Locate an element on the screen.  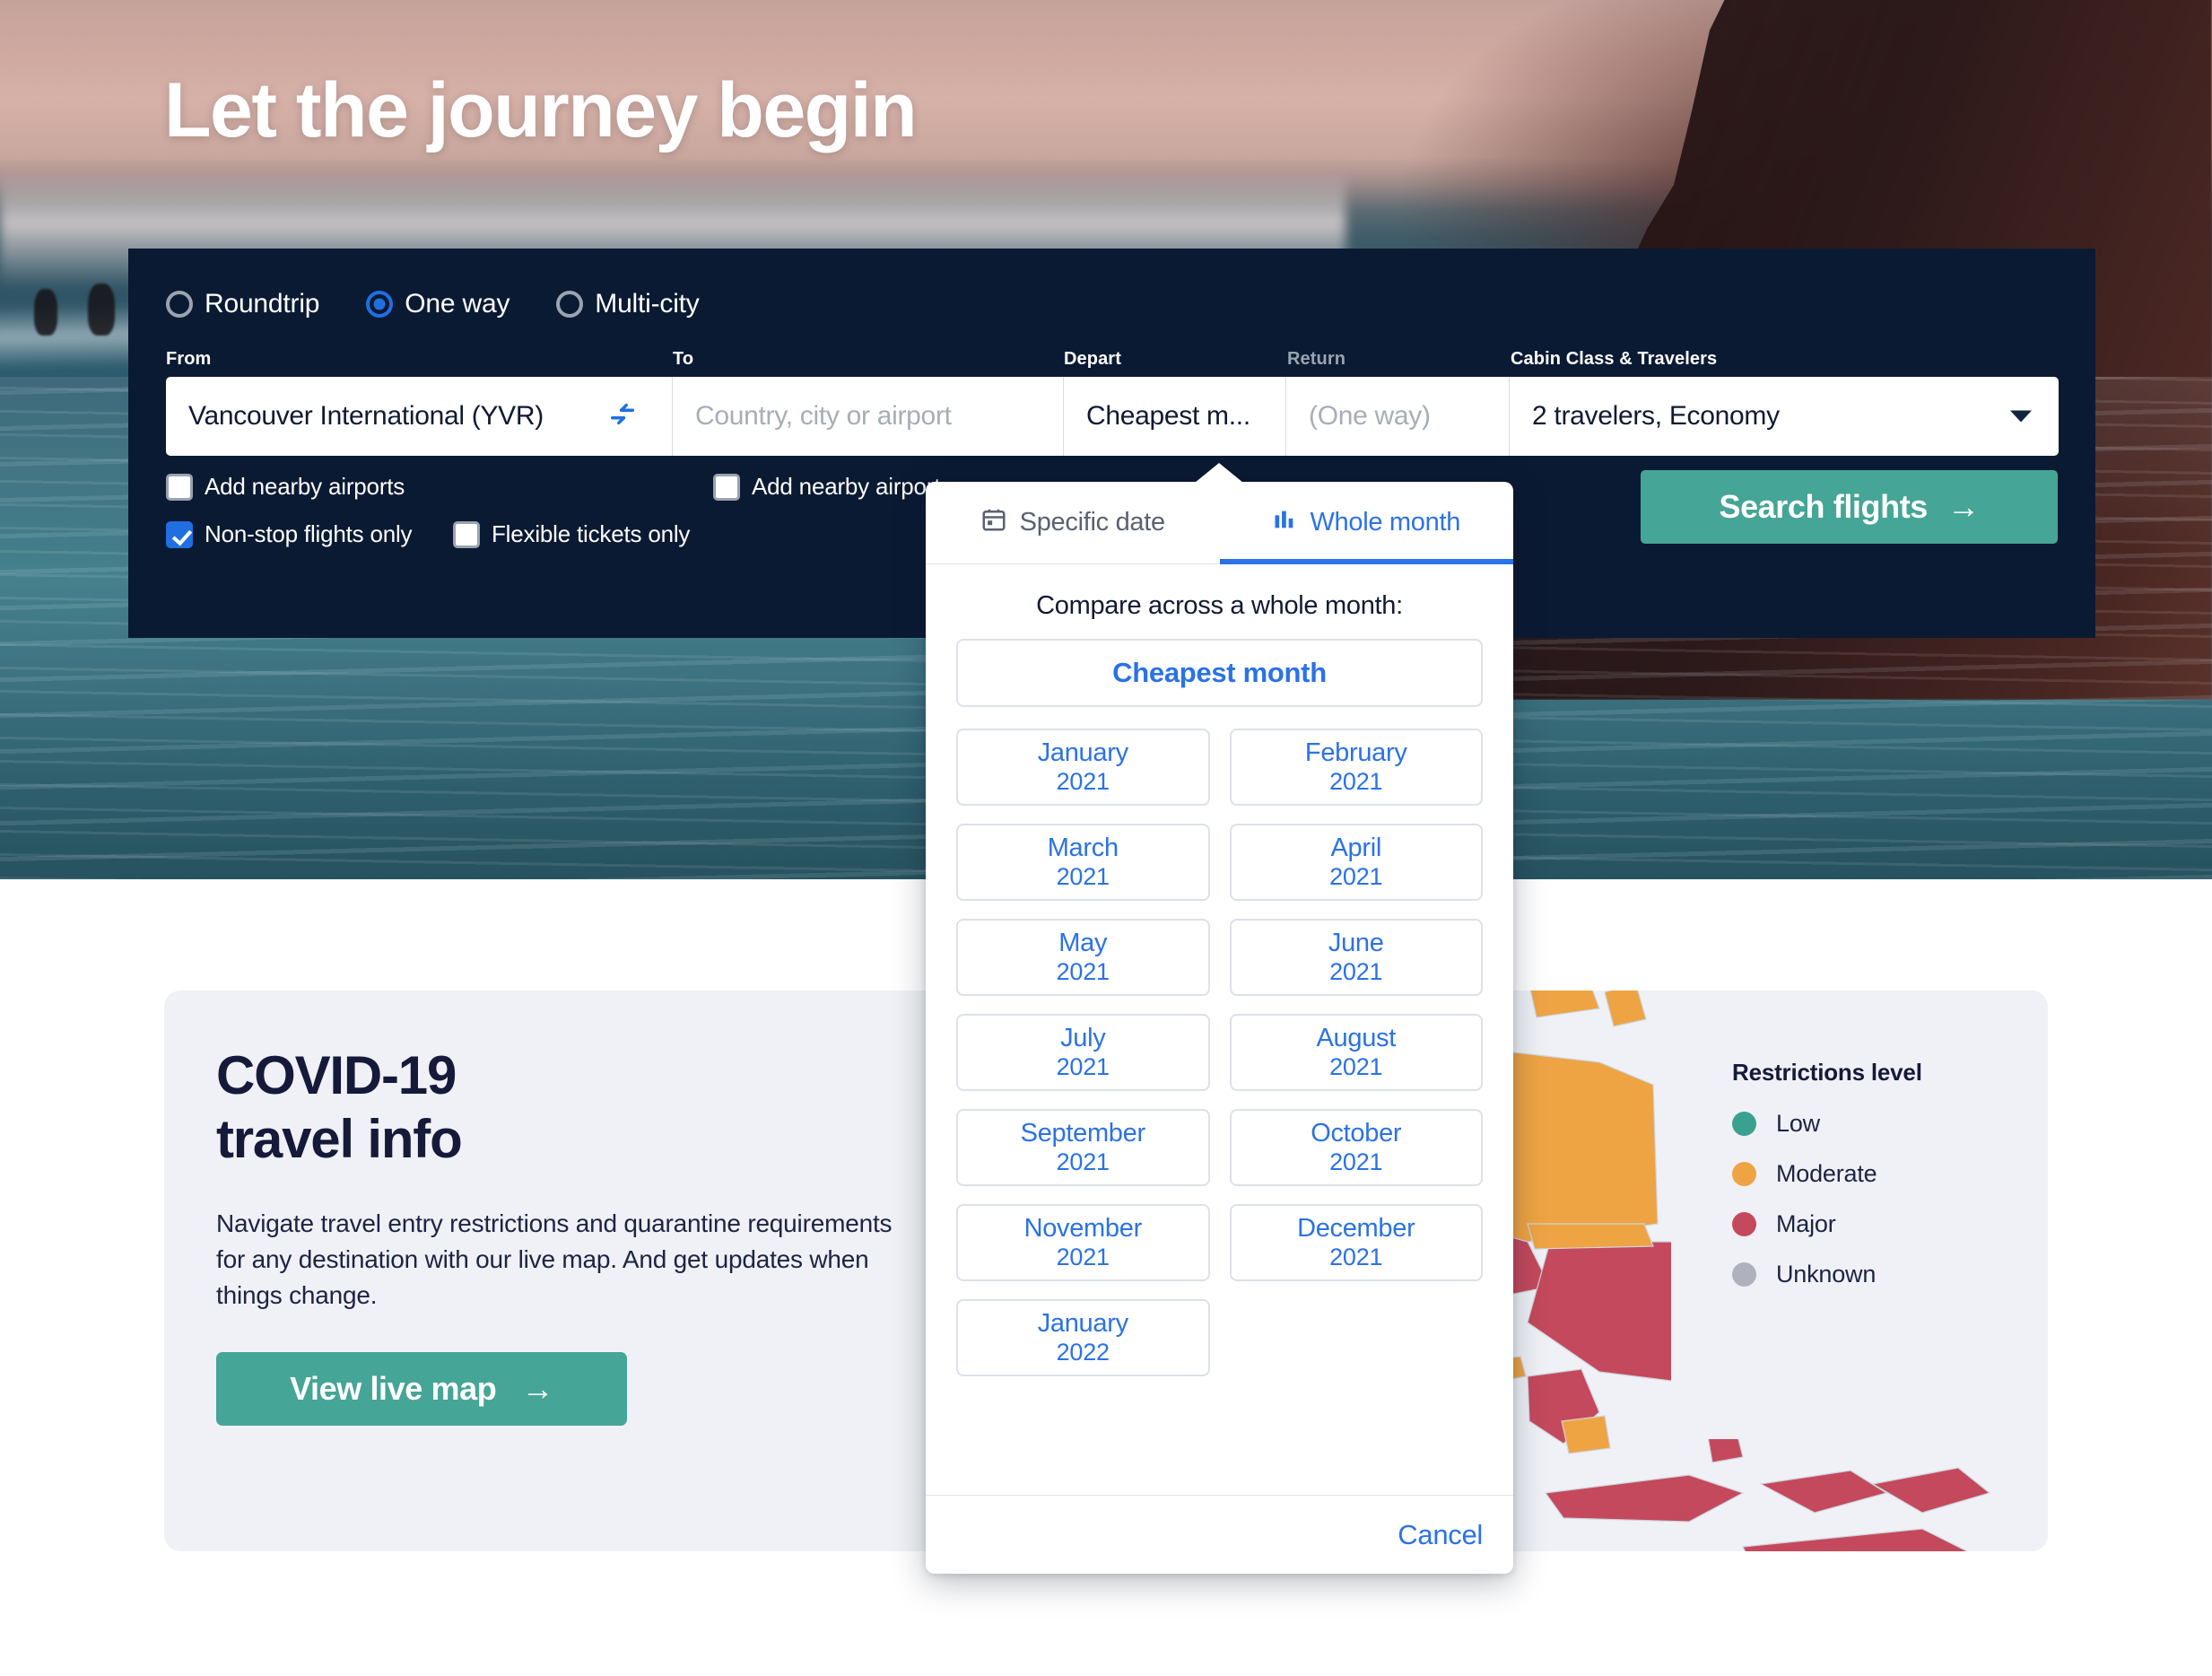
checkbox-label: Add nearby airports is located at coordinates (305, 486).